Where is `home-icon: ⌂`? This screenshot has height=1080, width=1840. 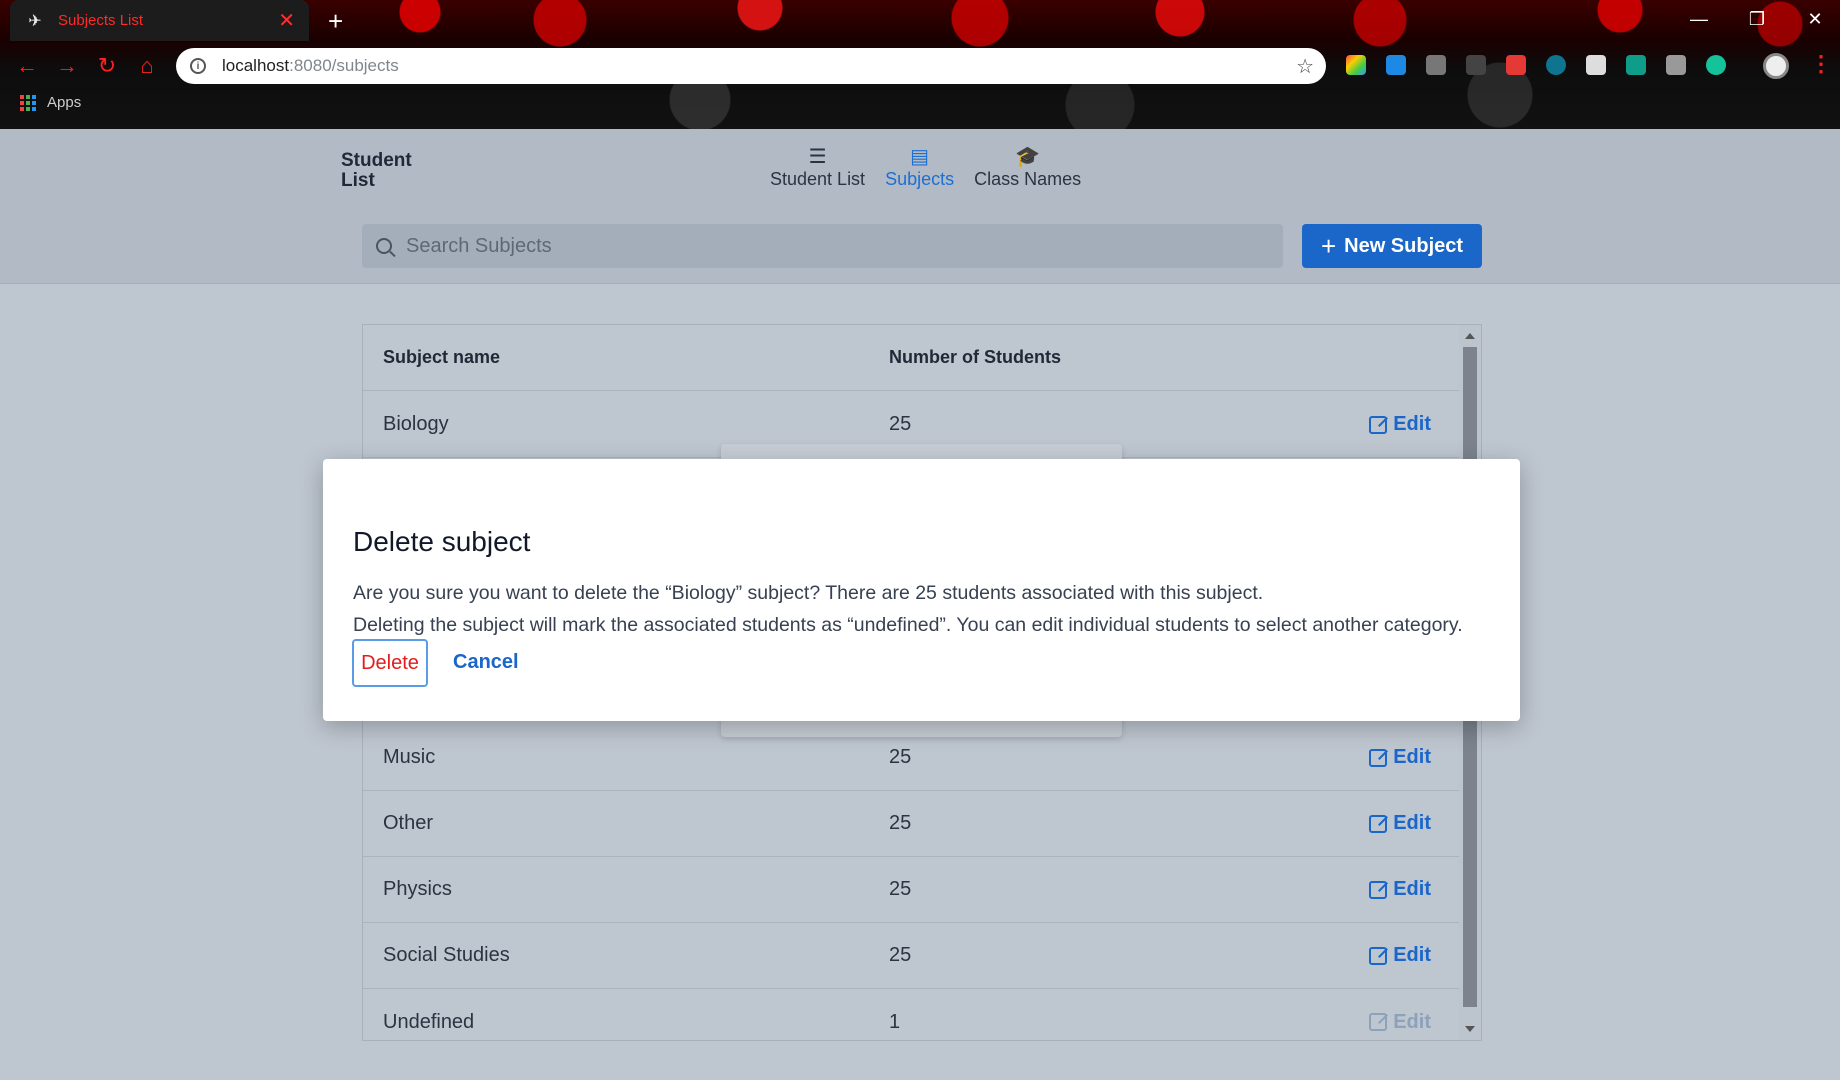
home-icon: ⌂ is located at coordinates (147, 66).